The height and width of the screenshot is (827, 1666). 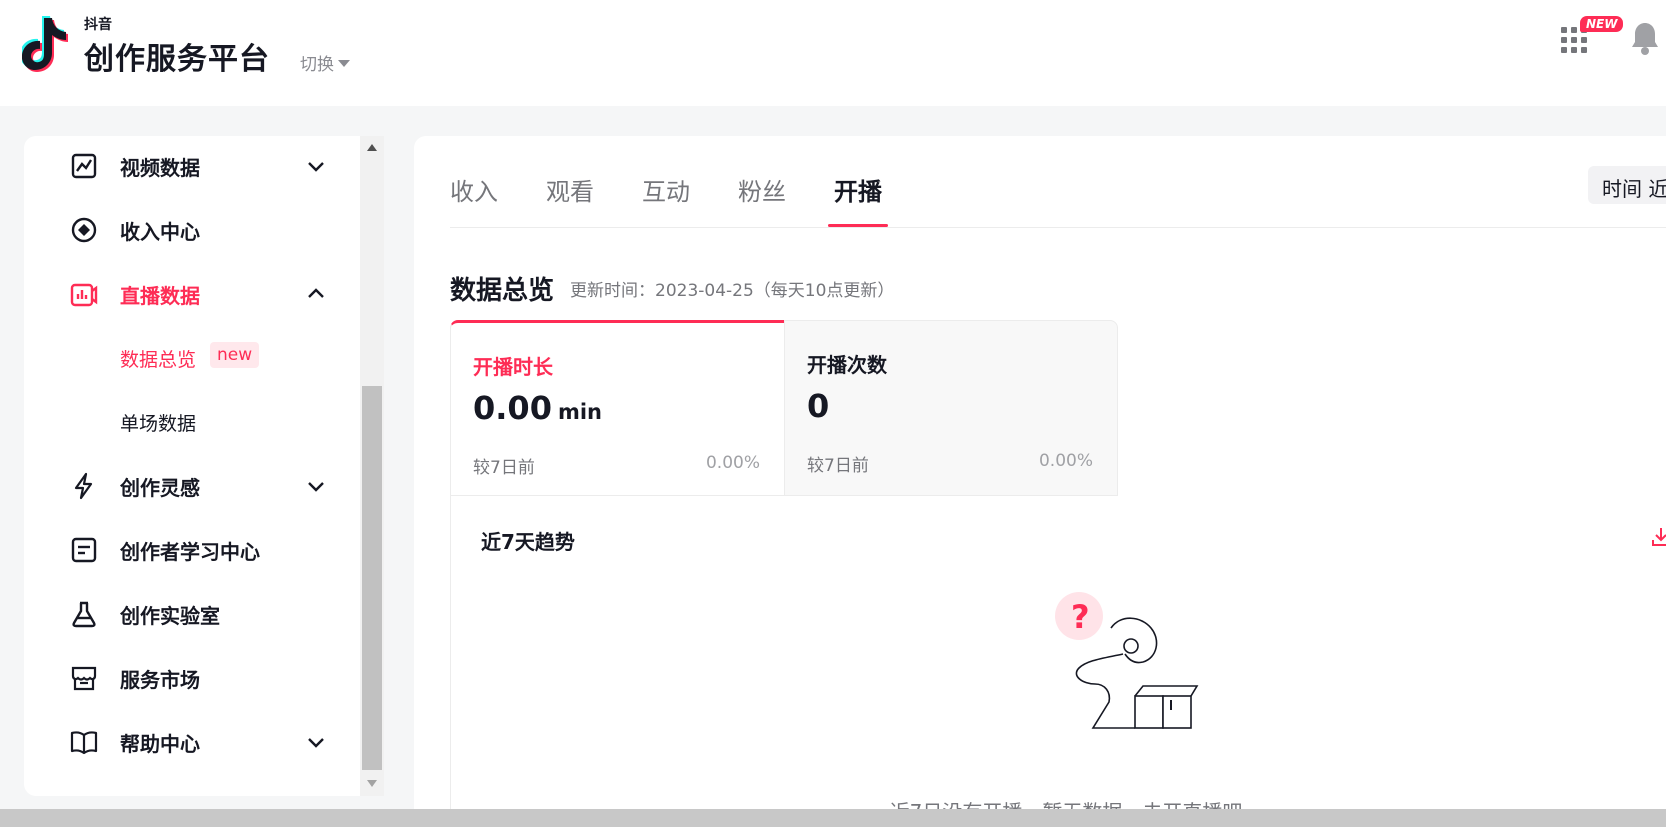 I want to click on download-icon, so click(x=1658, y=537).